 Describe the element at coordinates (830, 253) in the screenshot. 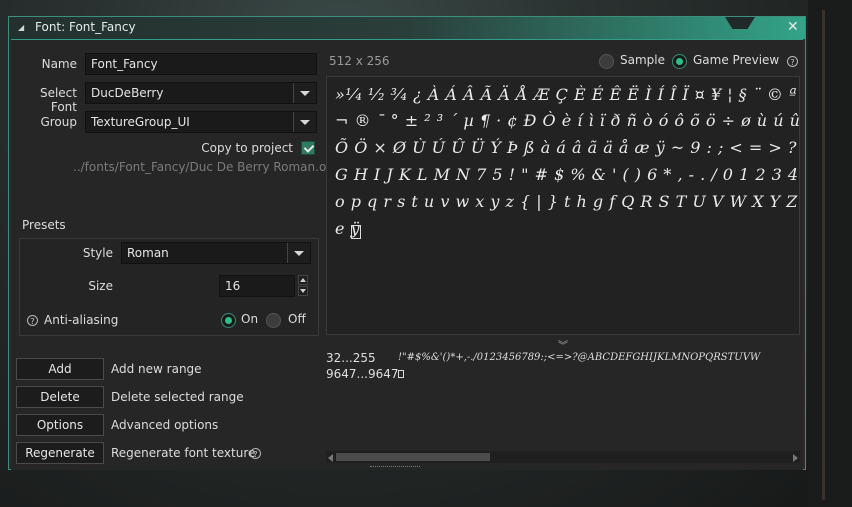

I see `background-side-panel` at that location.